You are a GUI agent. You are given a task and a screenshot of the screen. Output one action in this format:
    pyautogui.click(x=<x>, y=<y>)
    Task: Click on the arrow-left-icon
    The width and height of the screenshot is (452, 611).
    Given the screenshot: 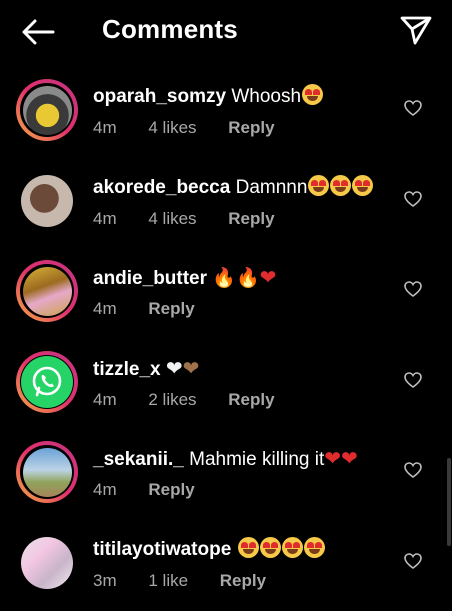 What is the action you would take?
    pyautogui.click(x=38, y=32)
    